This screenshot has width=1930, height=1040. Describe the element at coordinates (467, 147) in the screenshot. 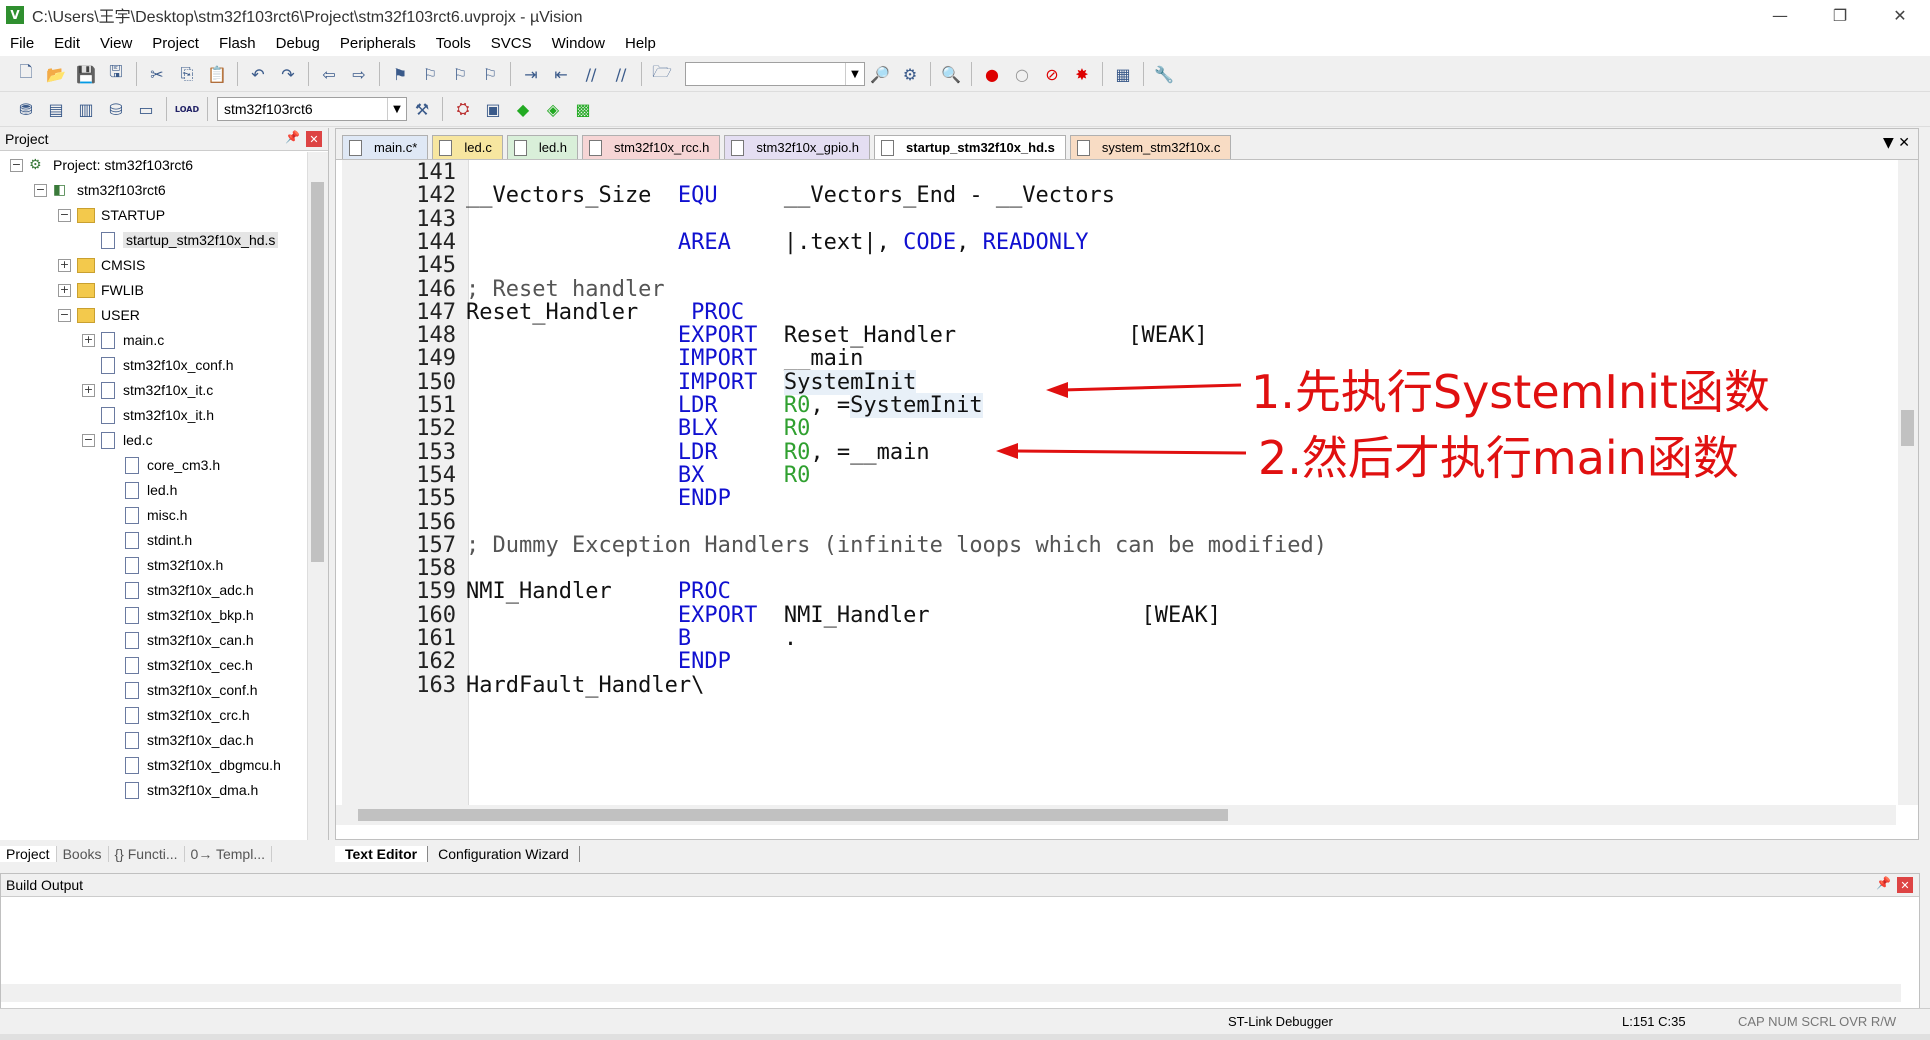

I see `editor-tab: led.c` at that location.